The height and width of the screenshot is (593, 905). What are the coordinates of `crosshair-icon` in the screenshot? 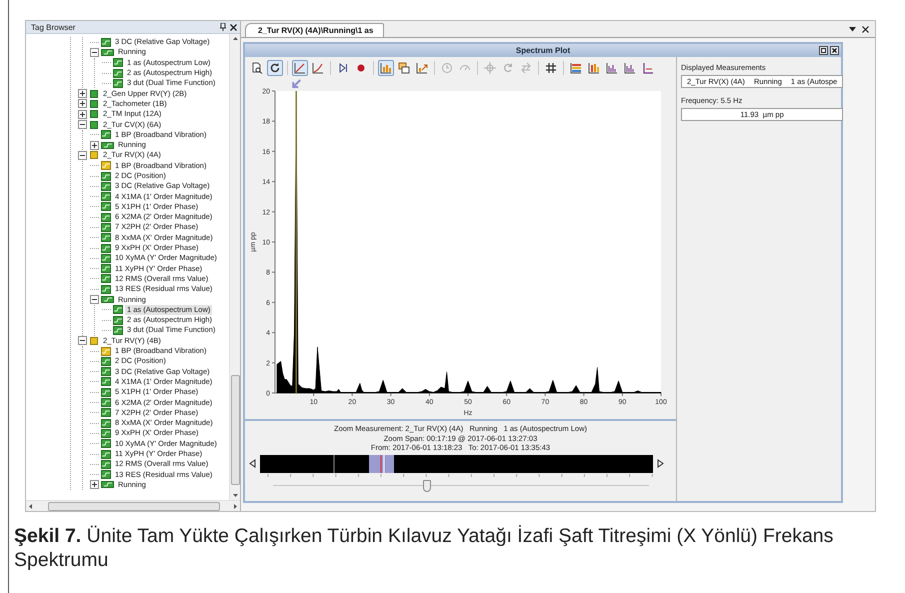 It's located at (490, 68).